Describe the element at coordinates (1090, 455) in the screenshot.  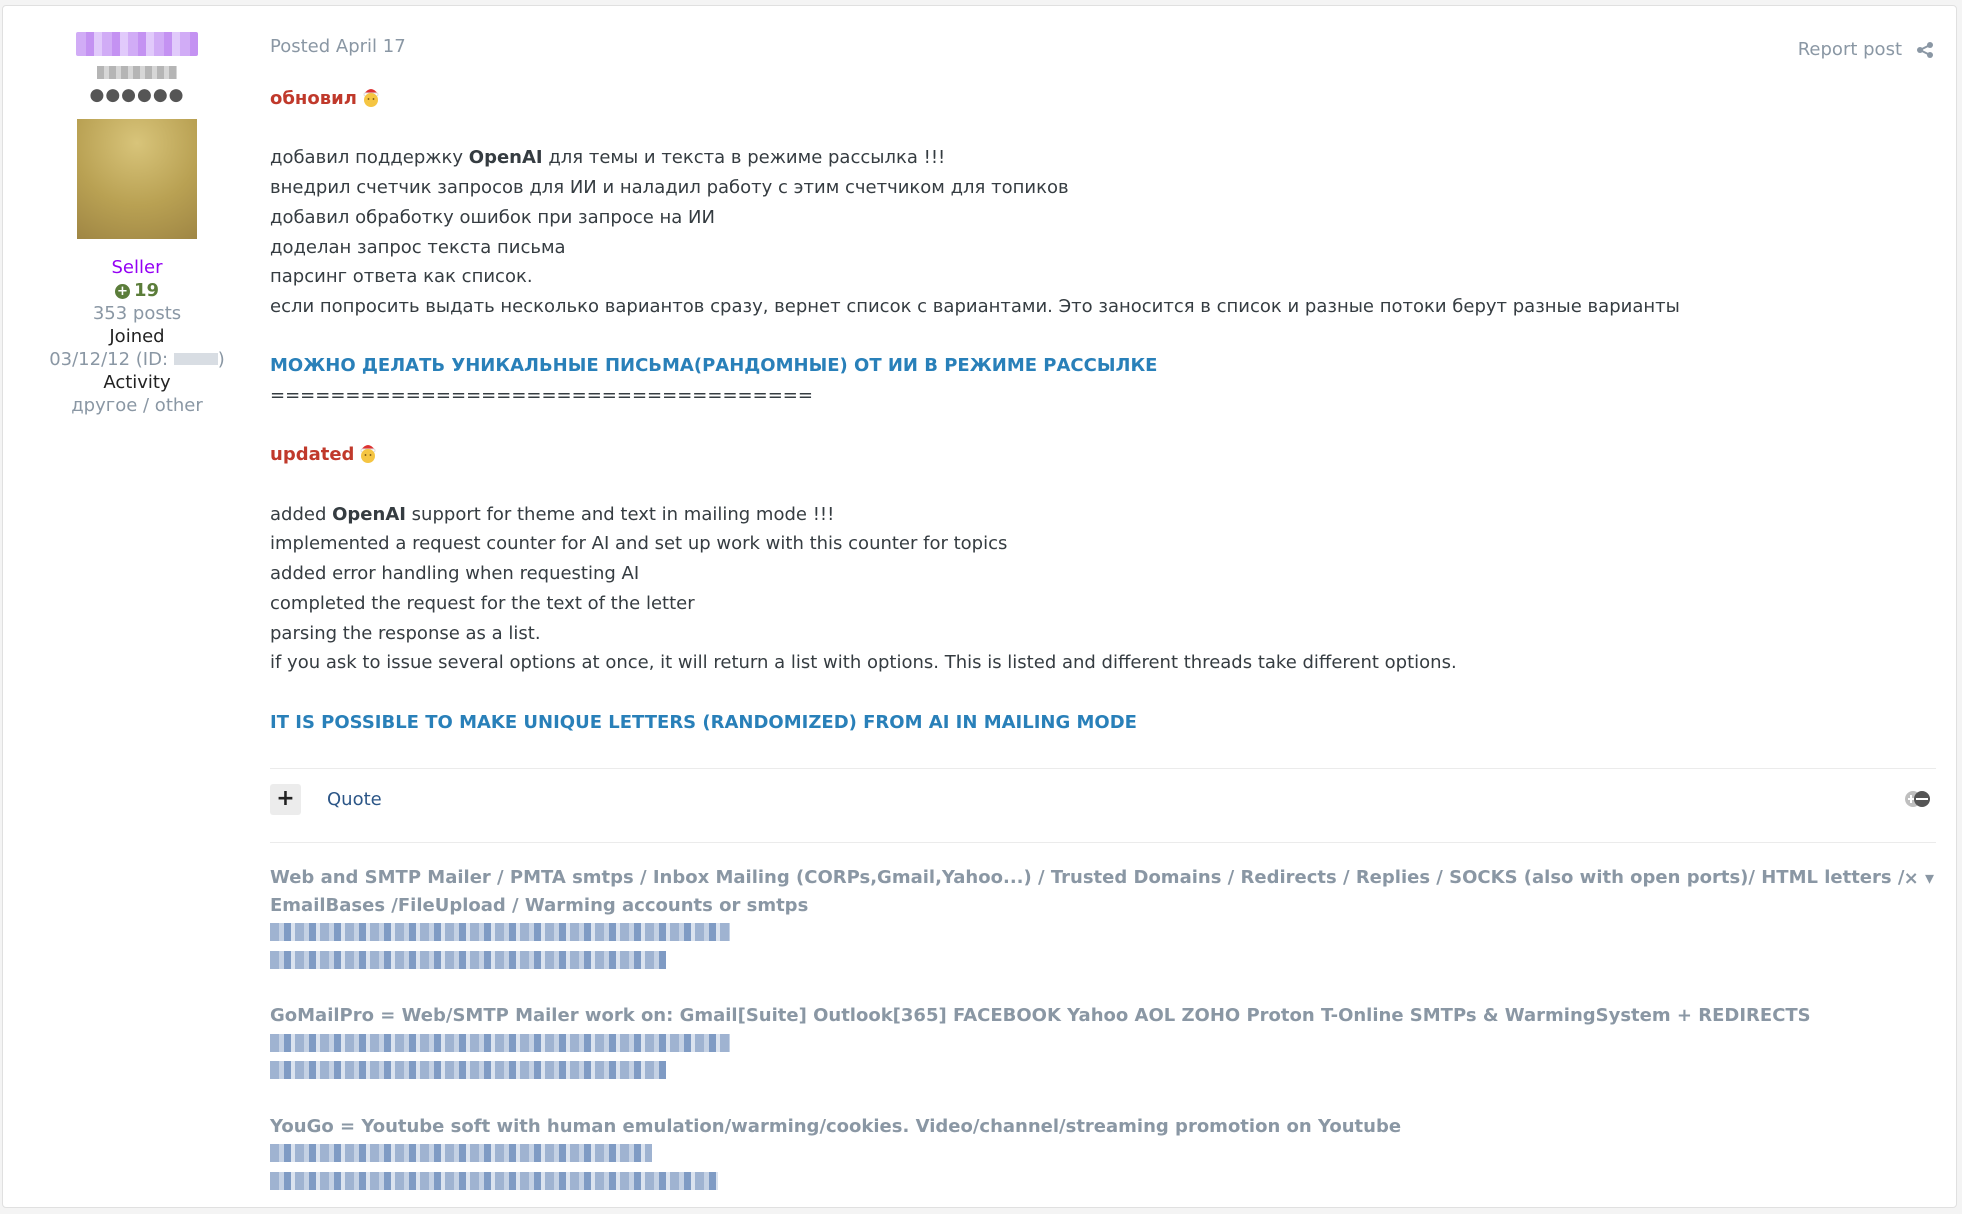
I see `heading-en: updated` at that location.